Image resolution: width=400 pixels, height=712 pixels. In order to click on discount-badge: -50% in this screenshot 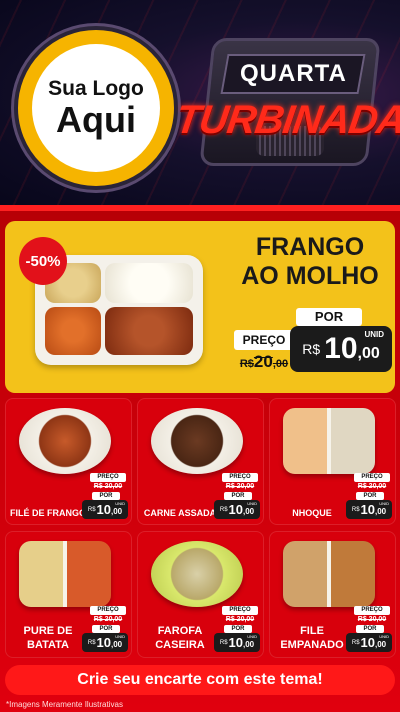, I will do `click(43, 261)`.